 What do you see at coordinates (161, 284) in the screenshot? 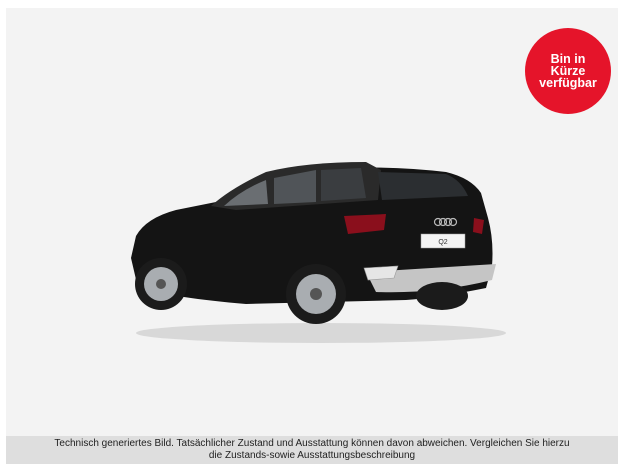
I see `wheel-front-icon` at bounding box center [161, 284].